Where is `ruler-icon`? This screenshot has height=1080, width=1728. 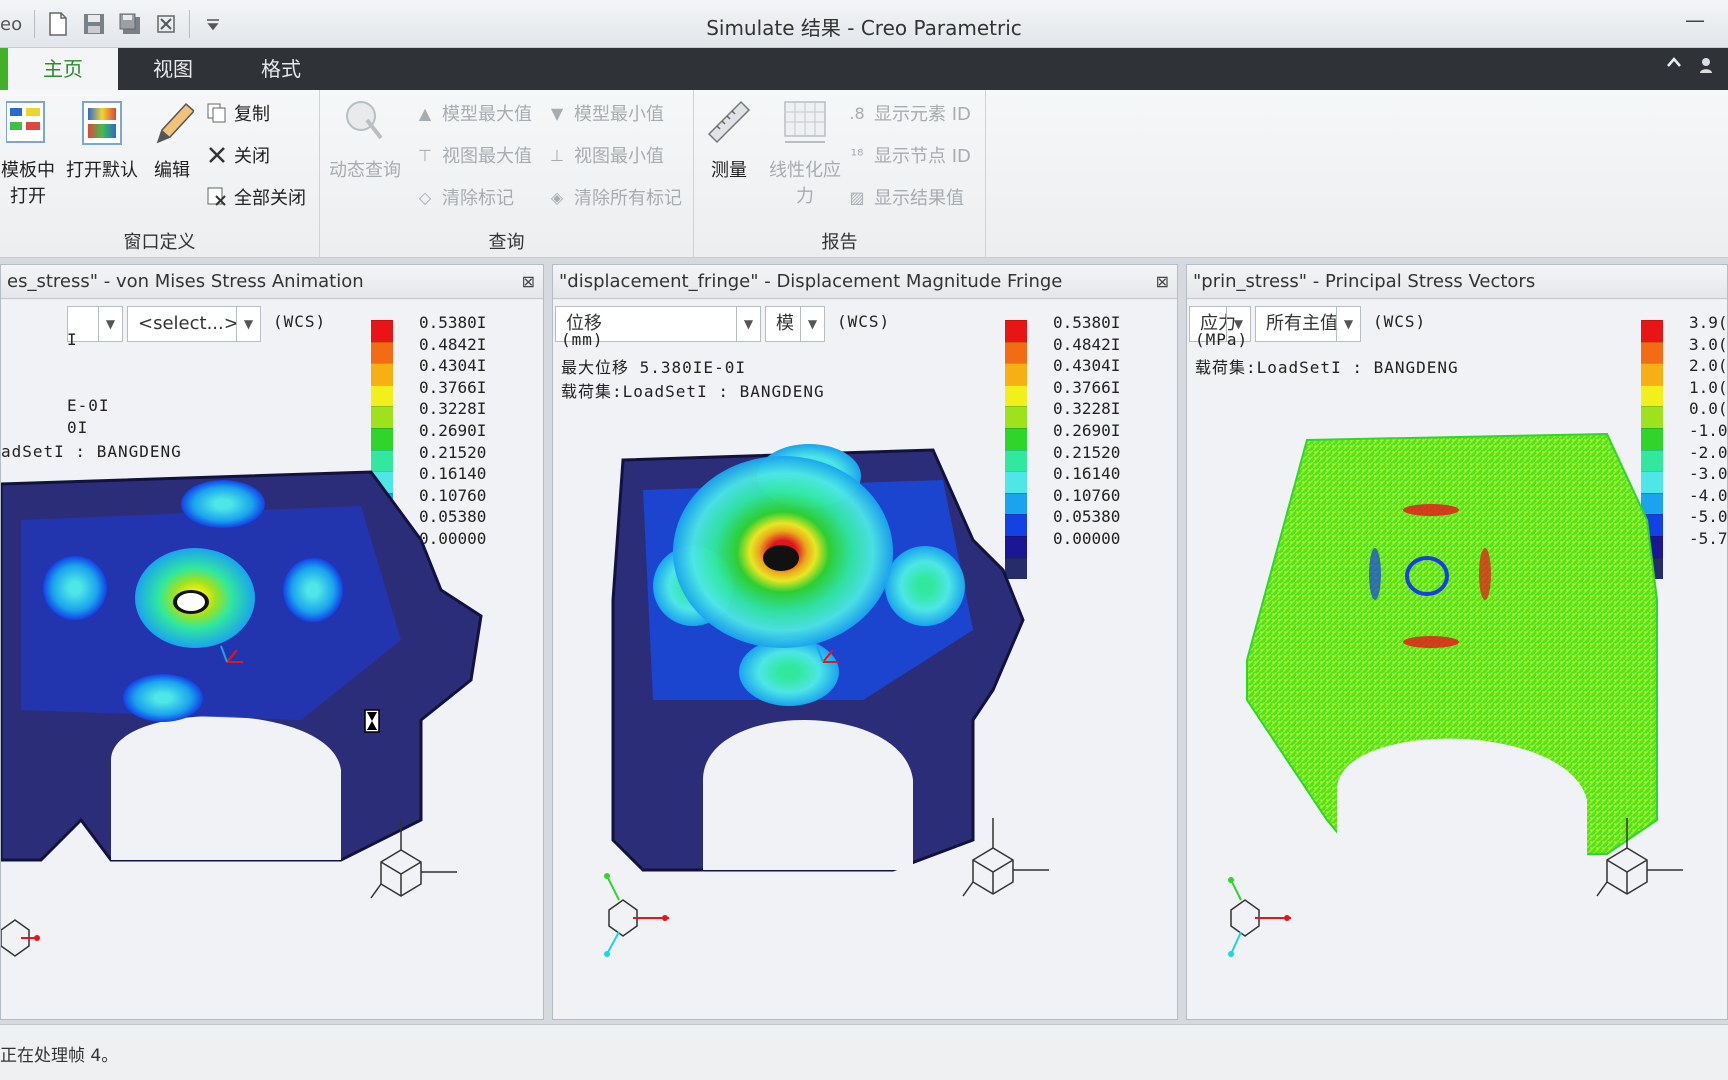
ruler-icon is located at coordinates (729, 122).